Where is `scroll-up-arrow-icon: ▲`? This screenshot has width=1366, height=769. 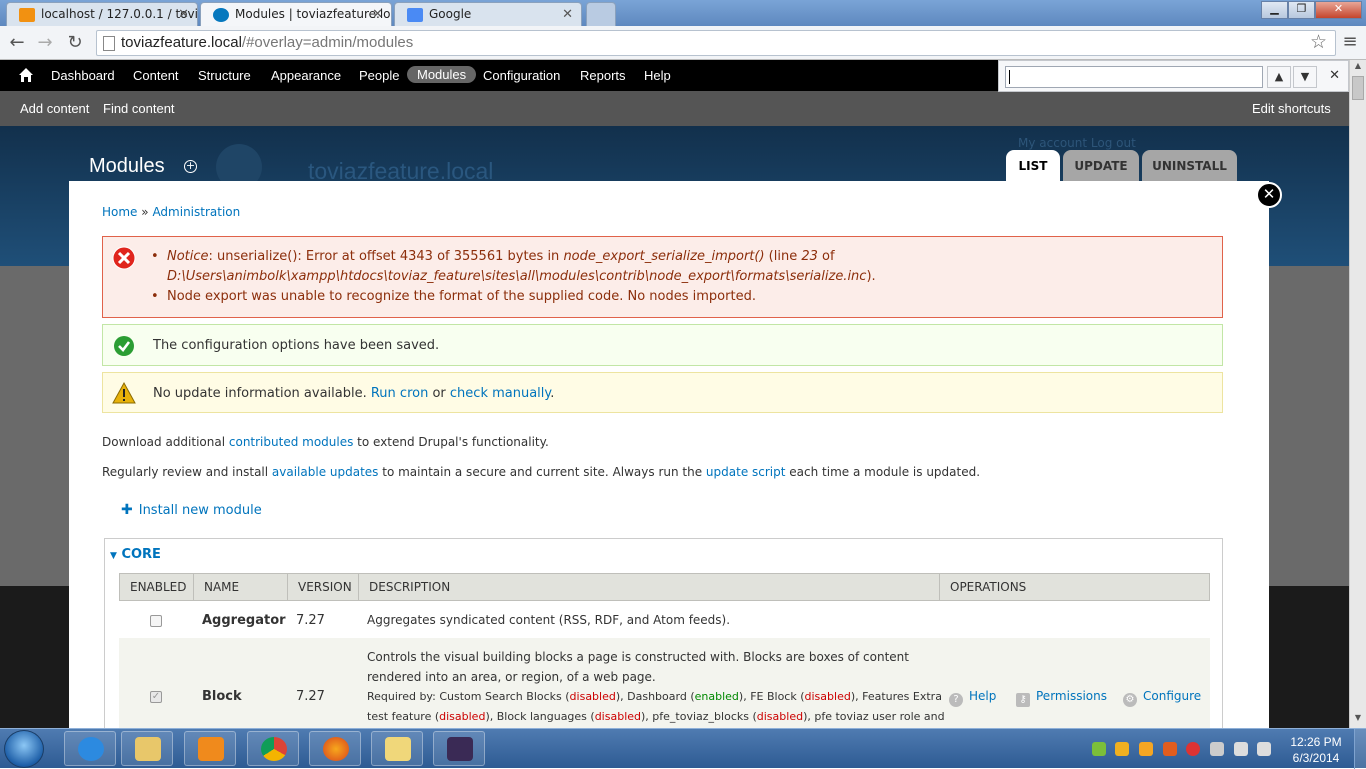 scroll-up-arrow-icon: ▲ is located at coordinates (1358, 68).